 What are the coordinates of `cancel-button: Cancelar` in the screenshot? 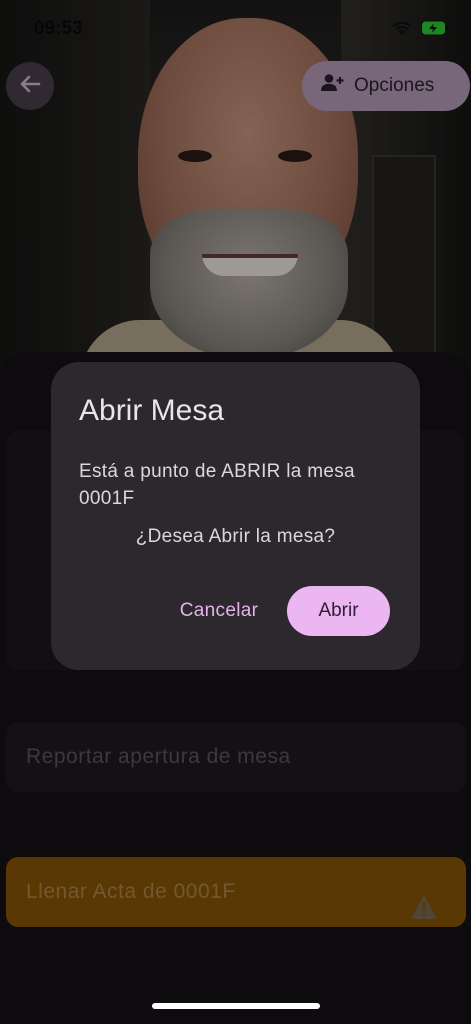 It's located at (219, 611).